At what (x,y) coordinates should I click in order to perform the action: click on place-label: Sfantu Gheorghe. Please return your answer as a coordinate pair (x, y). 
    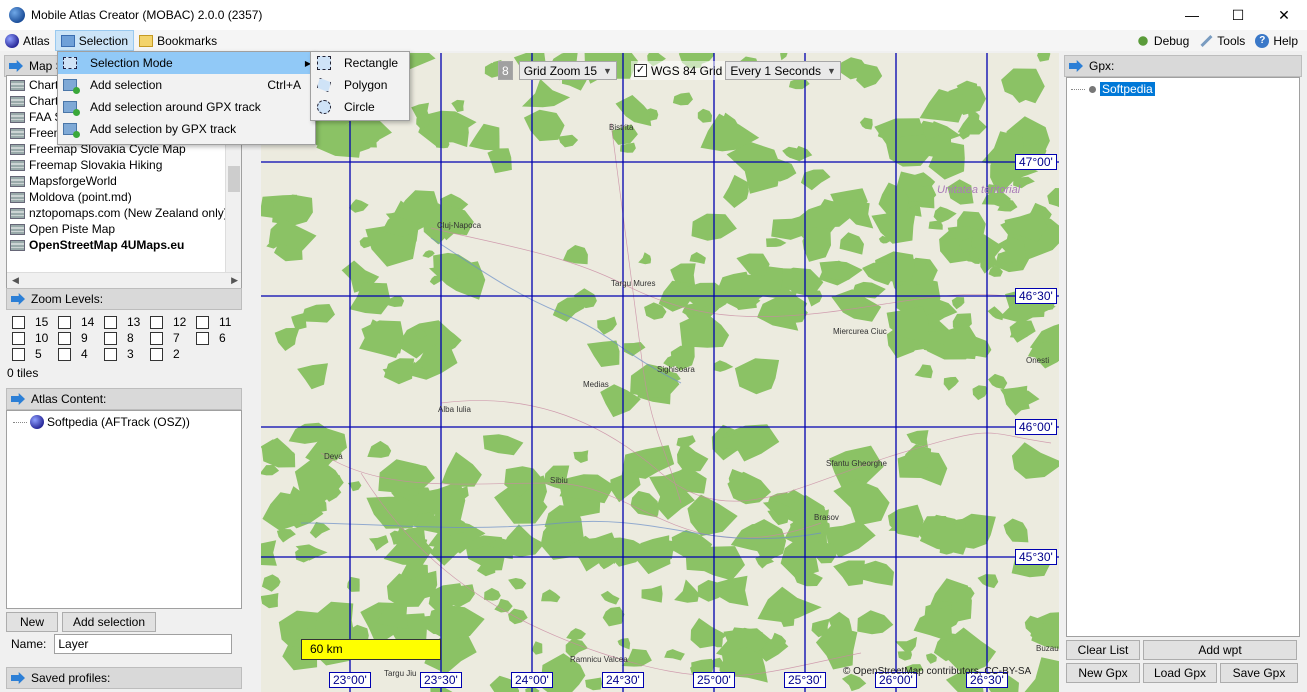
    Looking at the image, I should click on (856, 463).